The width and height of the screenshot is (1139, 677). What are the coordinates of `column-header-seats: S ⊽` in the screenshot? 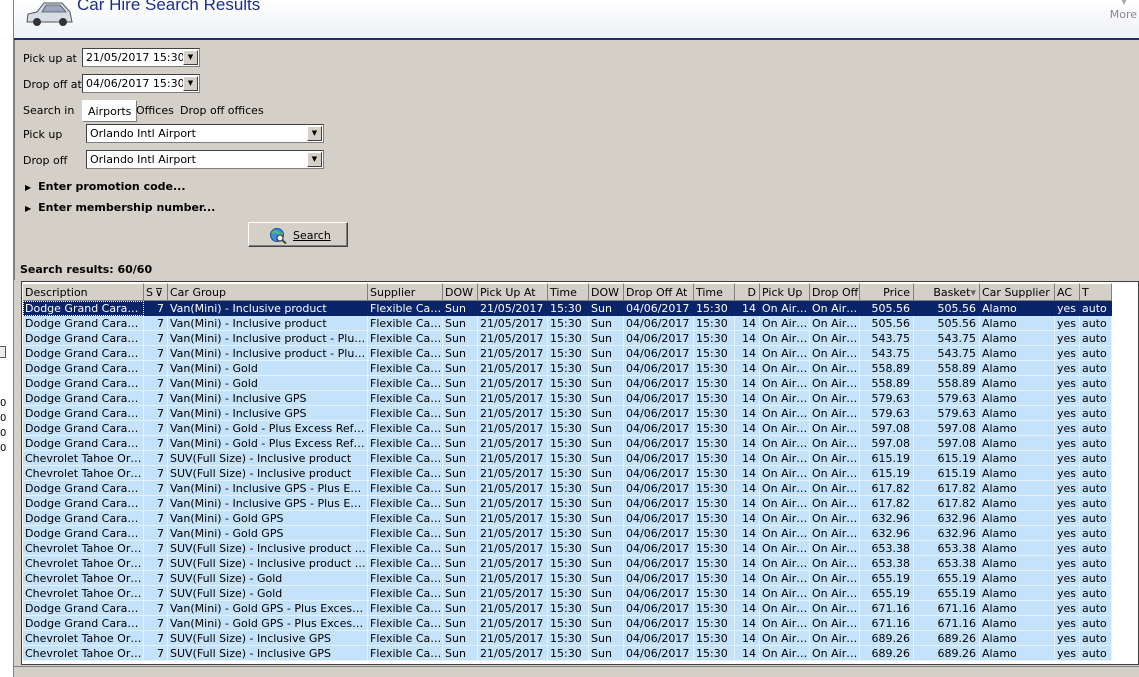 It's located at (156, 292).